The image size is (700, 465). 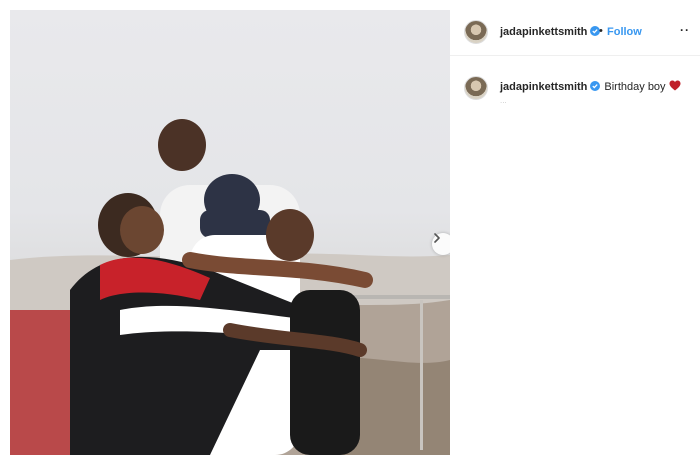 I want to click on header-username: jadapinkettsmith, so click(x=550, y=32).